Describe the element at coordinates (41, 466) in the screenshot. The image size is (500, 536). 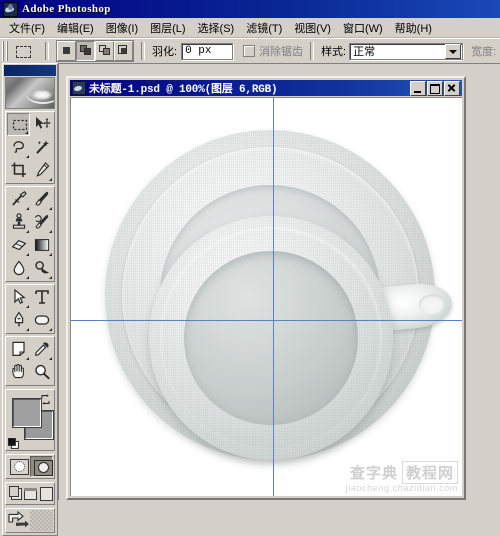
I see `quick-mask-mode-button` at that location.